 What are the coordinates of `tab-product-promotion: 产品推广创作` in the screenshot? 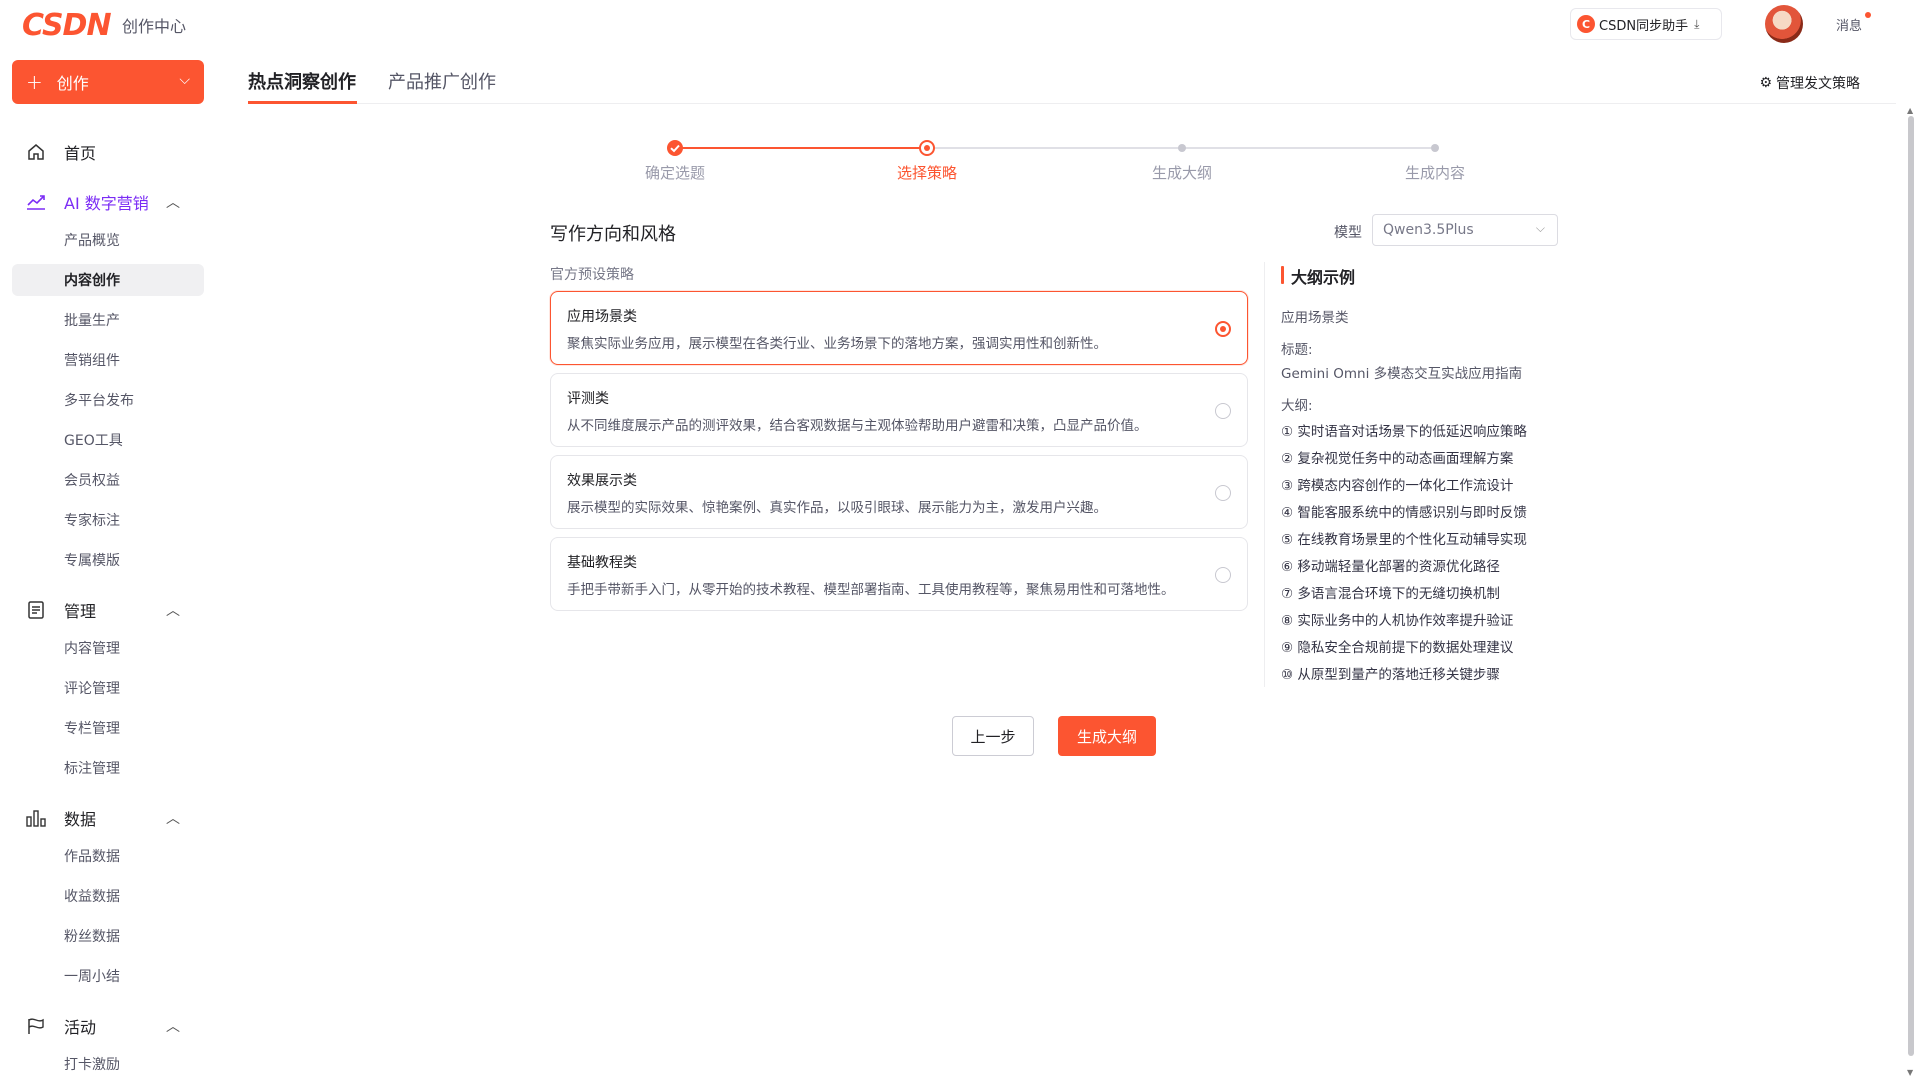 It's located at (442, 81).